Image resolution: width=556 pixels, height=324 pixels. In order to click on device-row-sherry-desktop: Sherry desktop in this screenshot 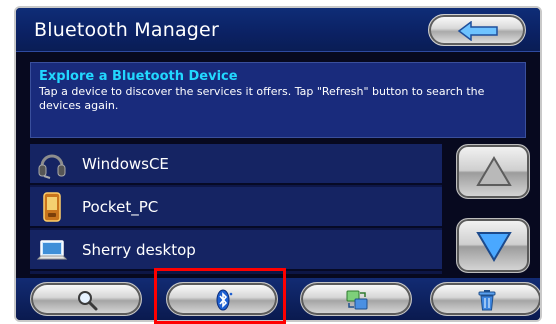, I will do `click(236, 250)`.